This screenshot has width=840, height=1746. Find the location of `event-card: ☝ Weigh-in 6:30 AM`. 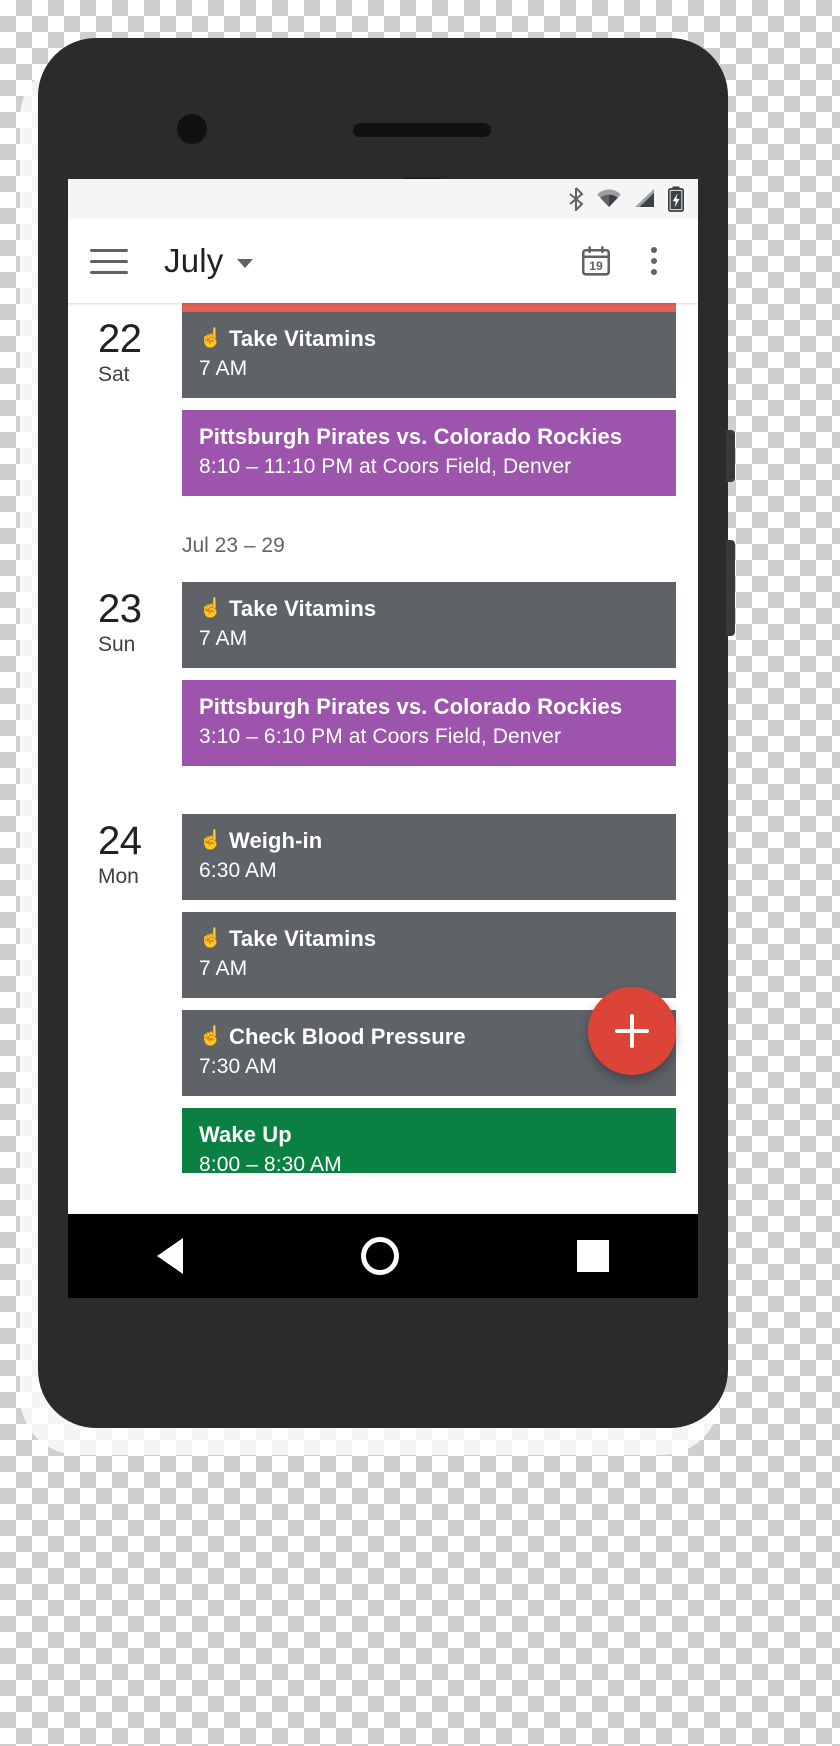

event-card: ☝ Weigh-in 6:30 AM is located at coordinates (429, 857).